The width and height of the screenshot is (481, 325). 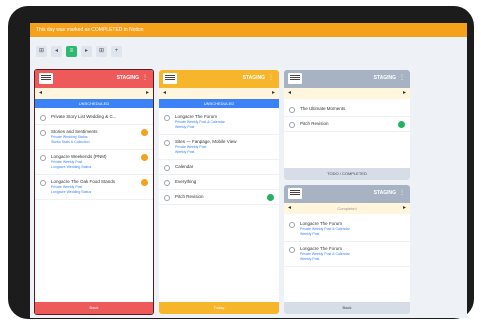 I want to click on list-item: Calendar, so click(x=219, y=167).